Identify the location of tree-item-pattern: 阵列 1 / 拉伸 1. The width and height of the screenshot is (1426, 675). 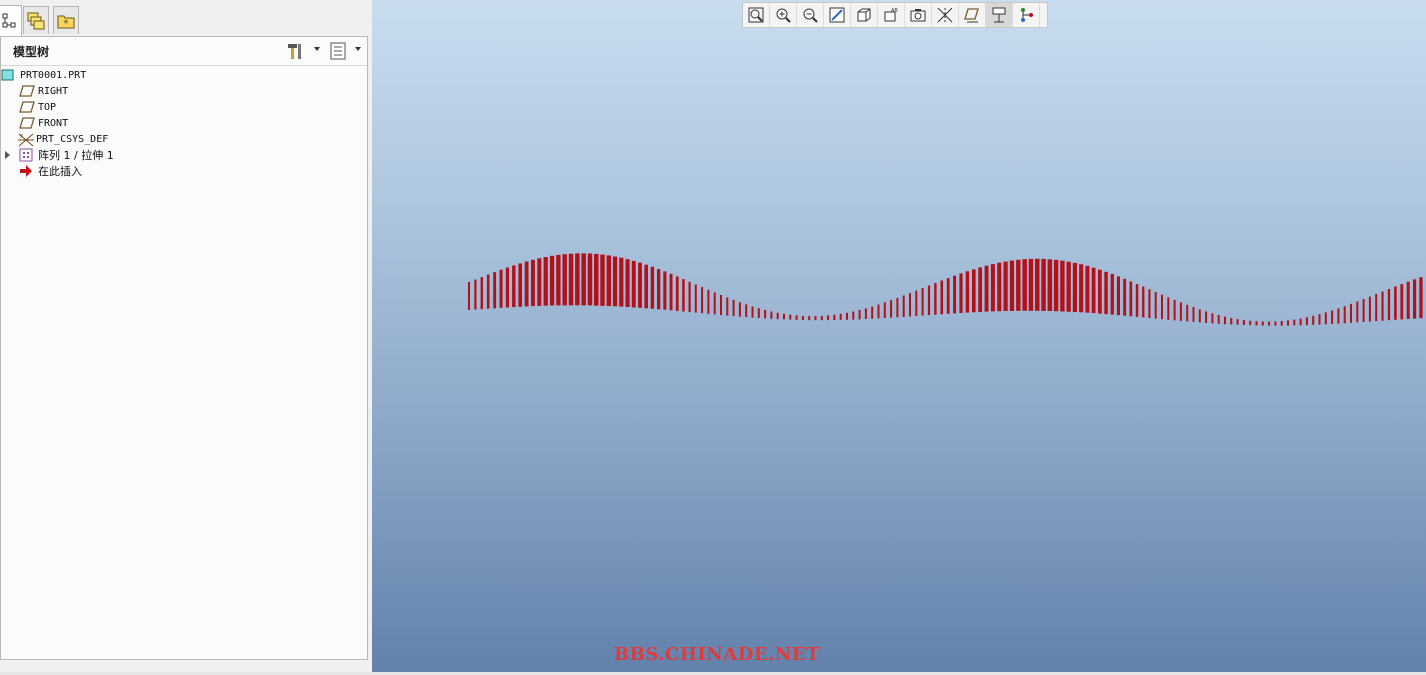
(57, 155).